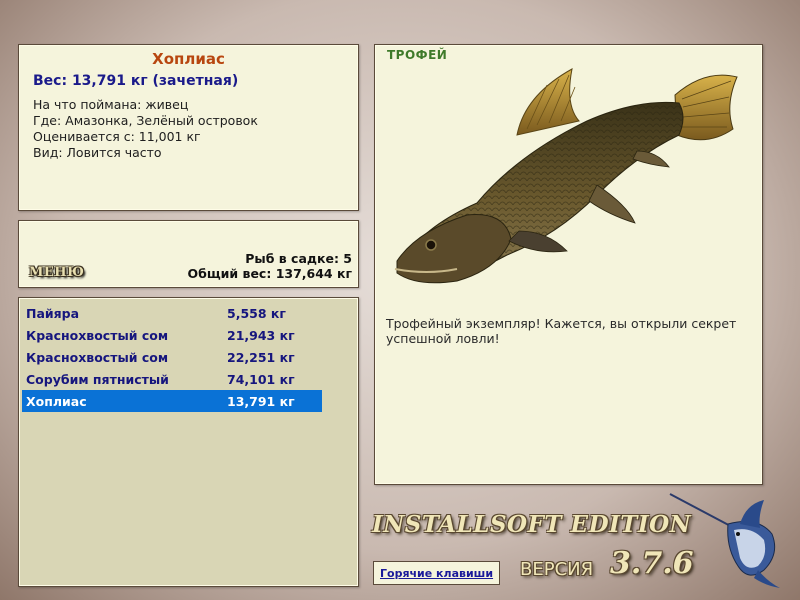 The width and height of the screenshot is (800, 600). Describe the element at coordinates (136, 81) in the screenshot. I see `fish-weight: Вес: 13,791 кг (зачетная)` at that location.